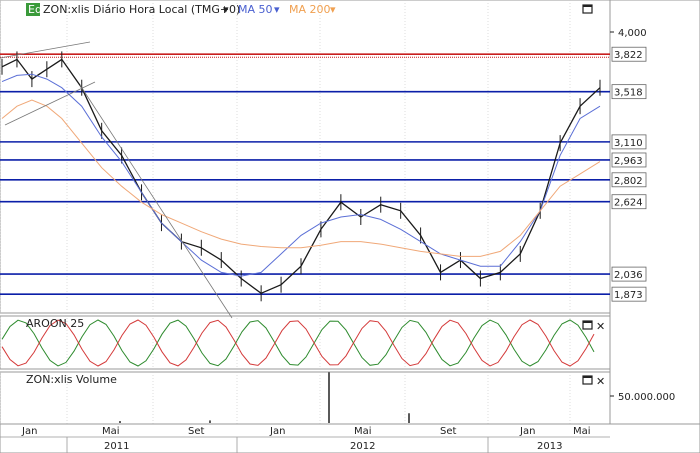  I want to click on aroon-title: AROON 25, so click(55, 323).